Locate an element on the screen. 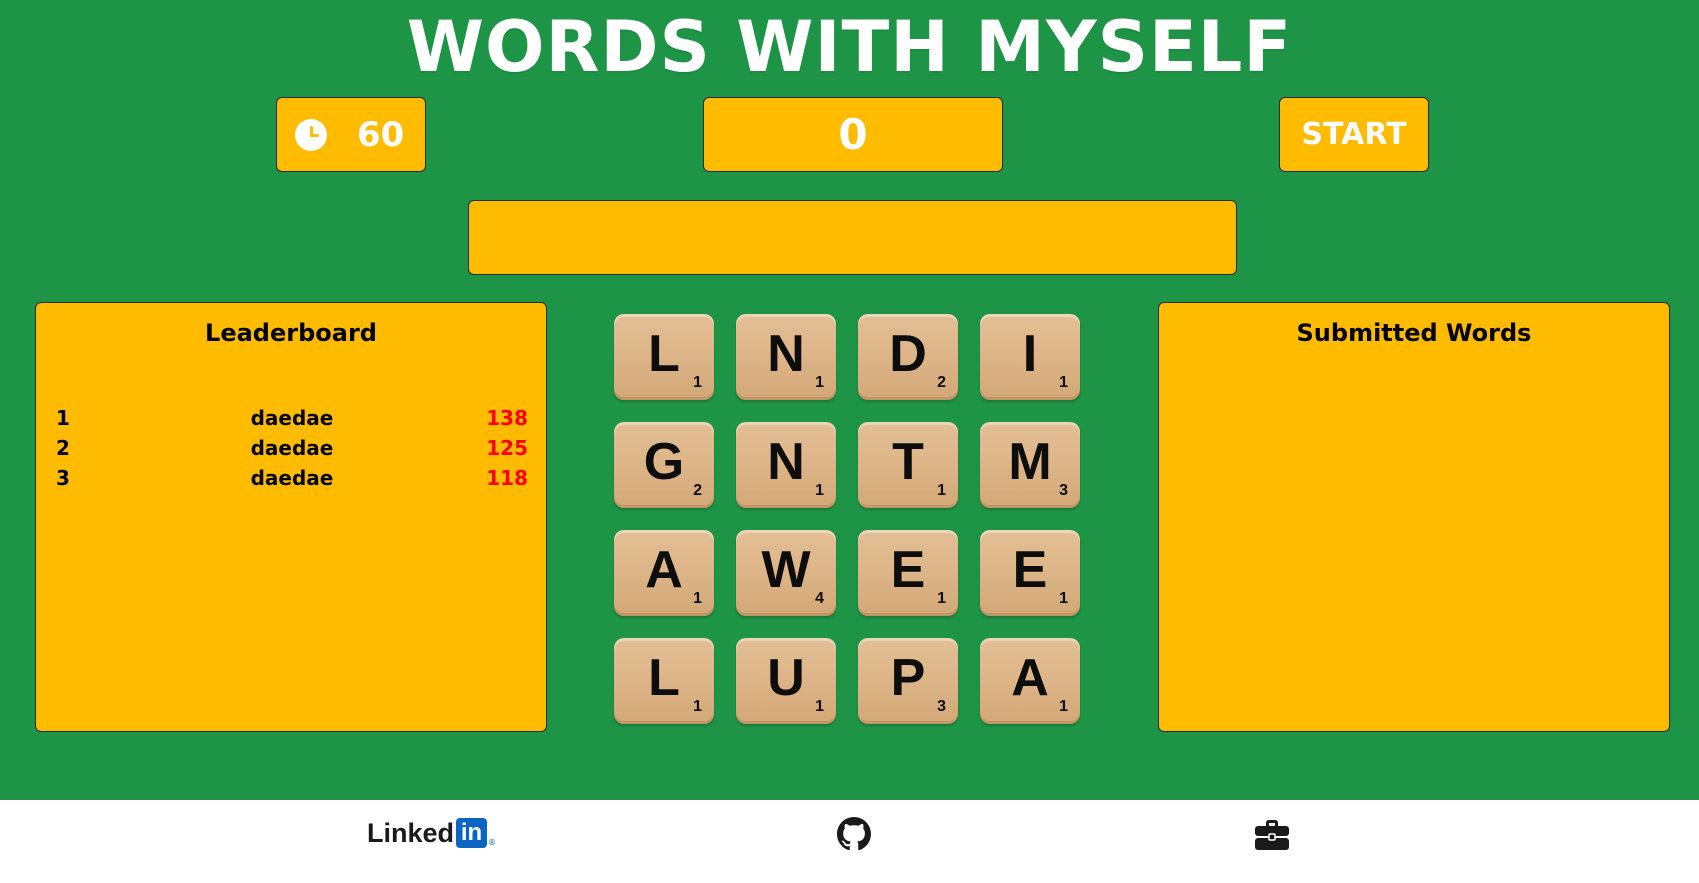  leaderboard-rank: 1 is located at coordinates (63, 418).